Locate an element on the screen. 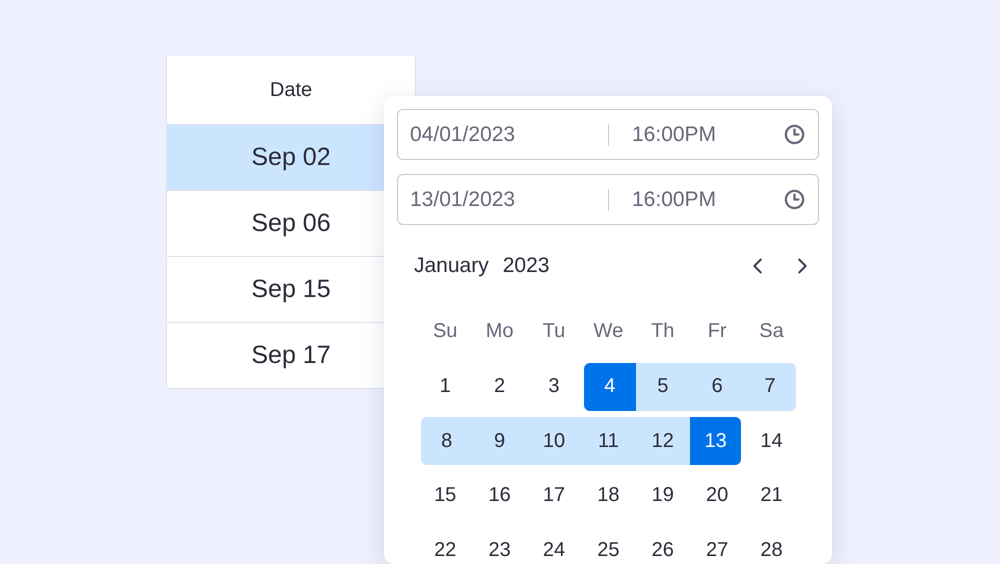 This screenshot has width=1000, height=564. weekday-label: We is located at coordinates (608, 331).